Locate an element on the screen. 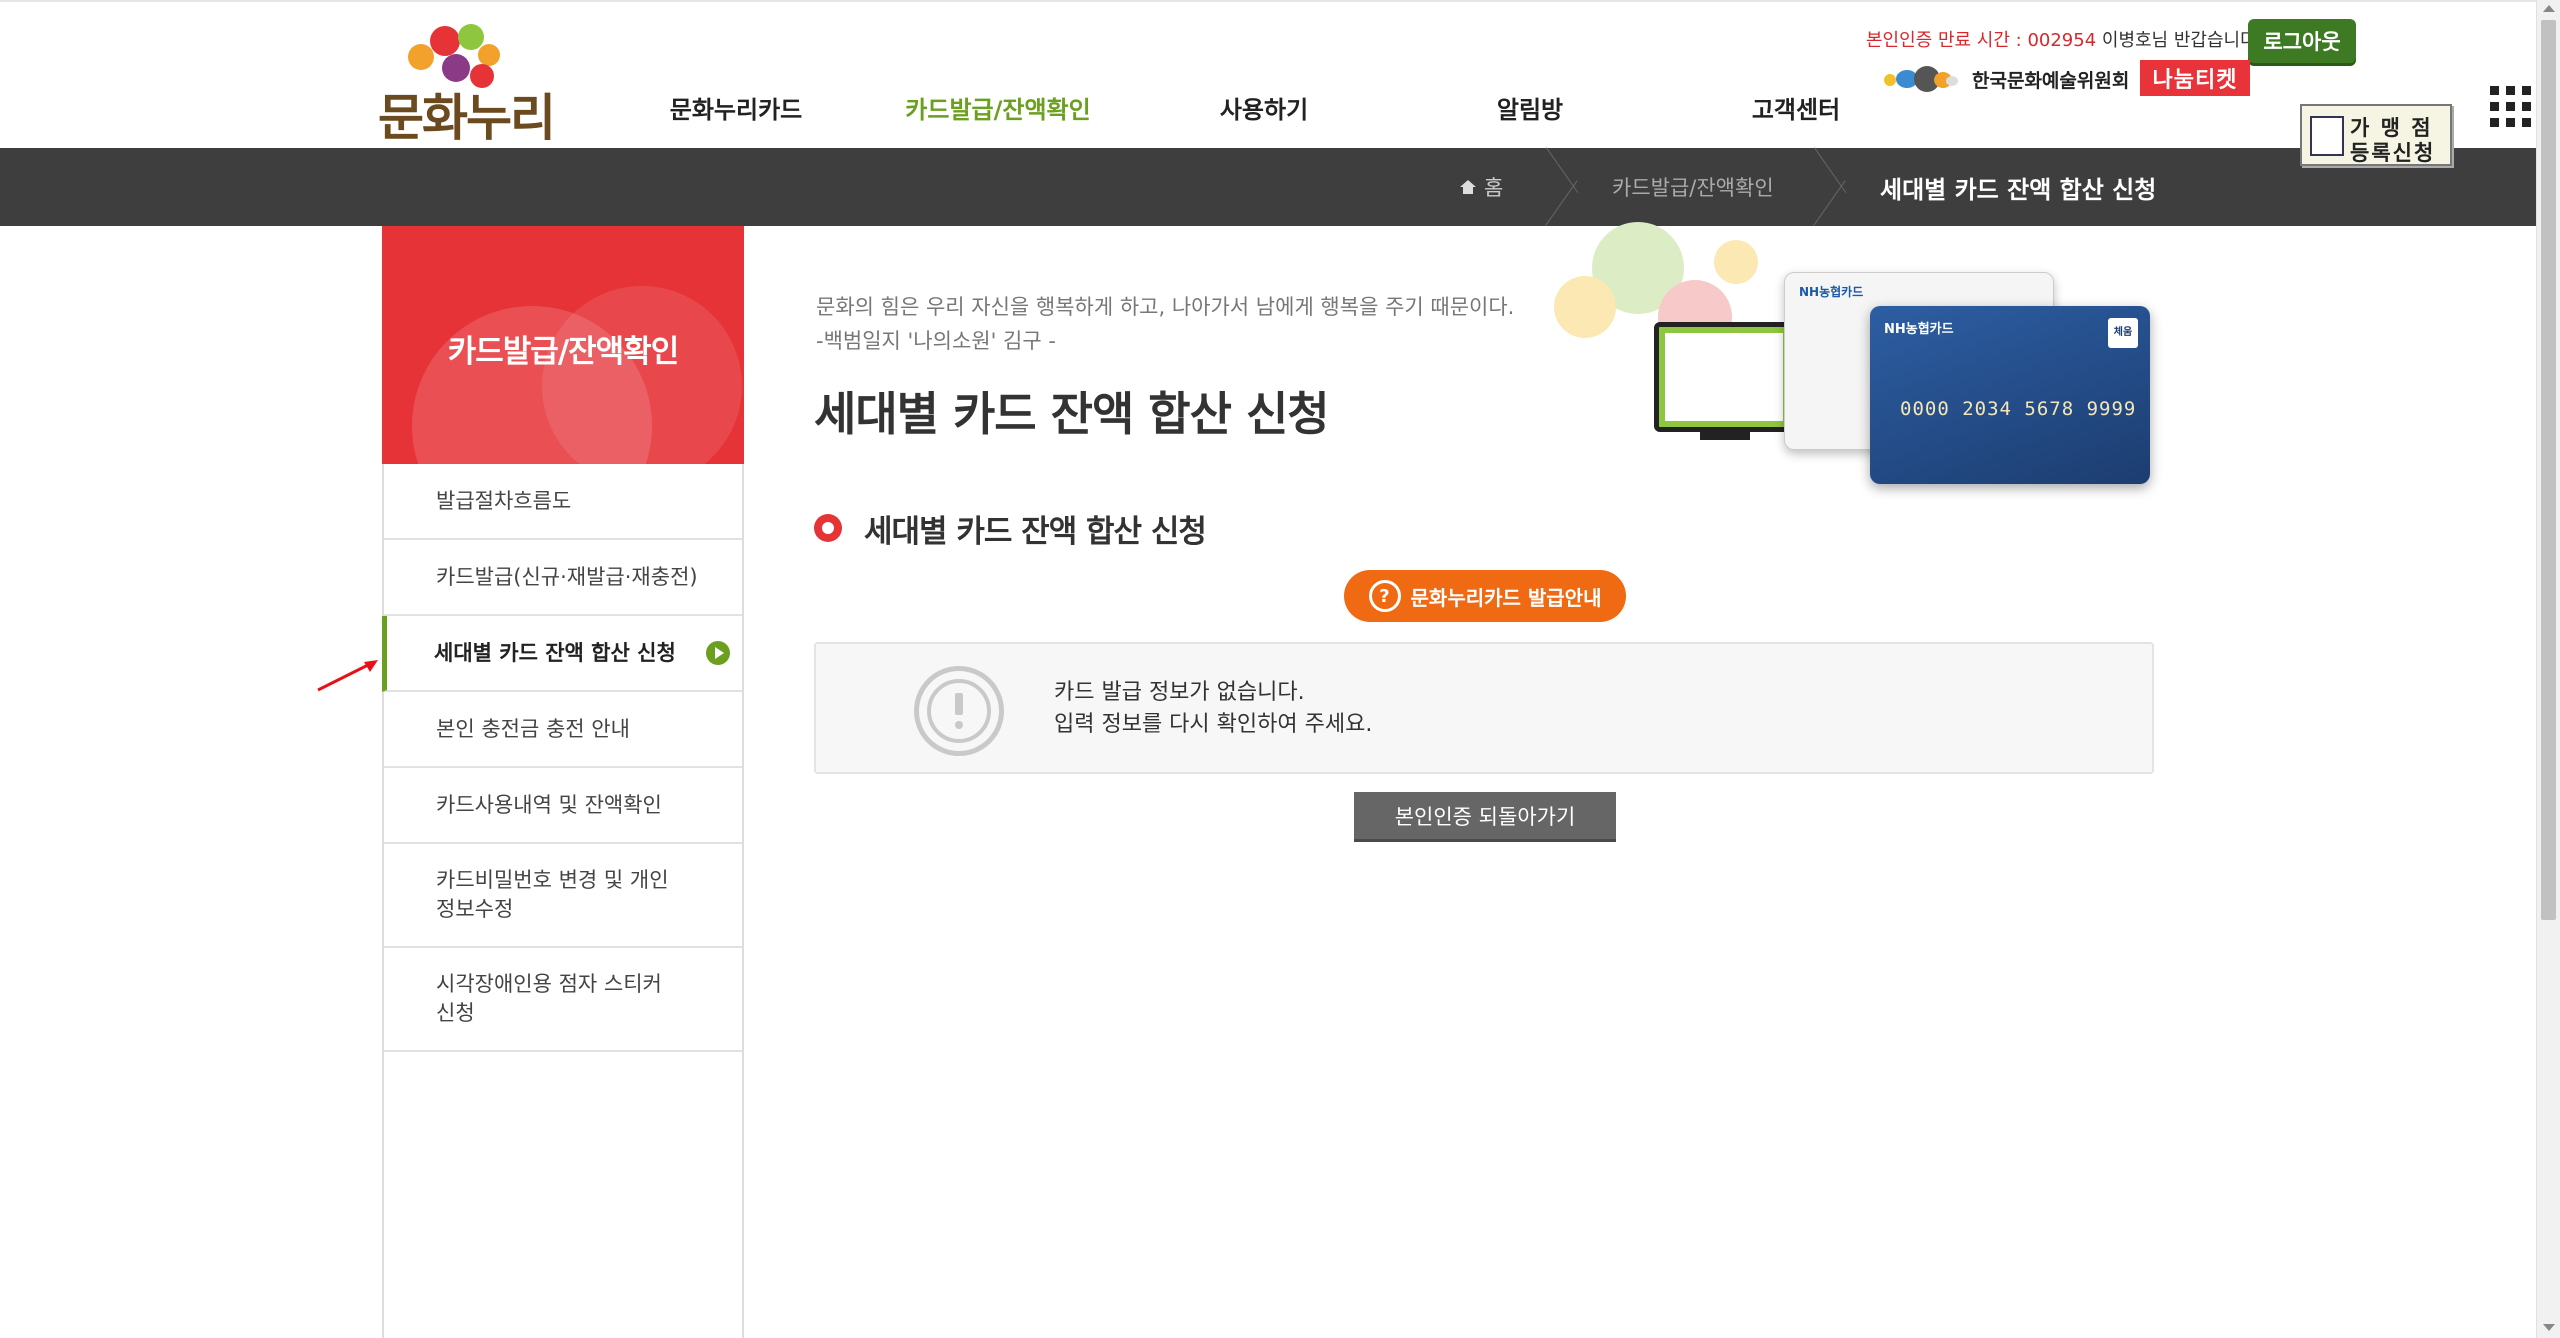 The image size is (2560, 1338). site-logo: 문화누리 is located at coordinates (468, 83).